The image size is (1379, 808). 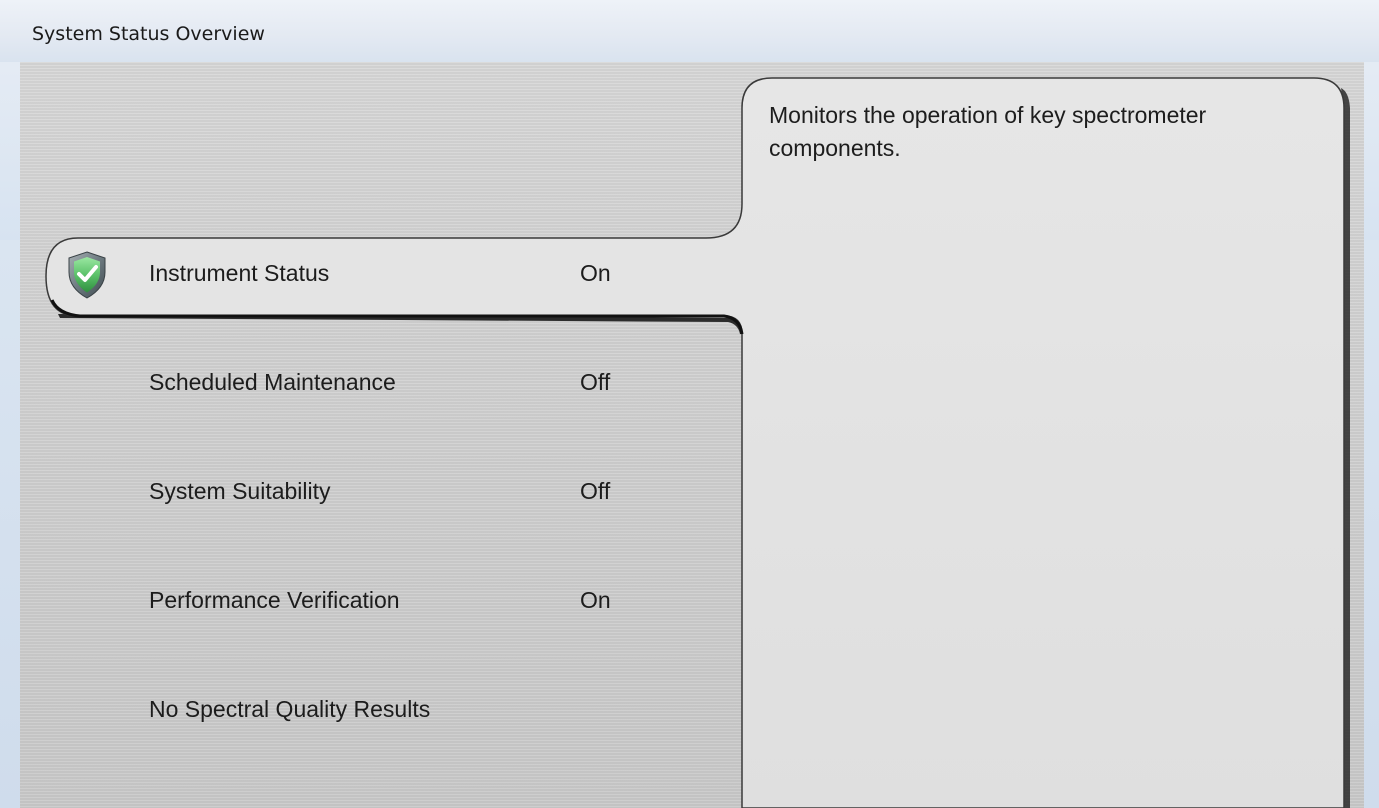 What do you see at coordinates (391, 276) in the screenshot?
I see `status-item-instrument-status: Instrument Status On` at bounding box center [391, 276].